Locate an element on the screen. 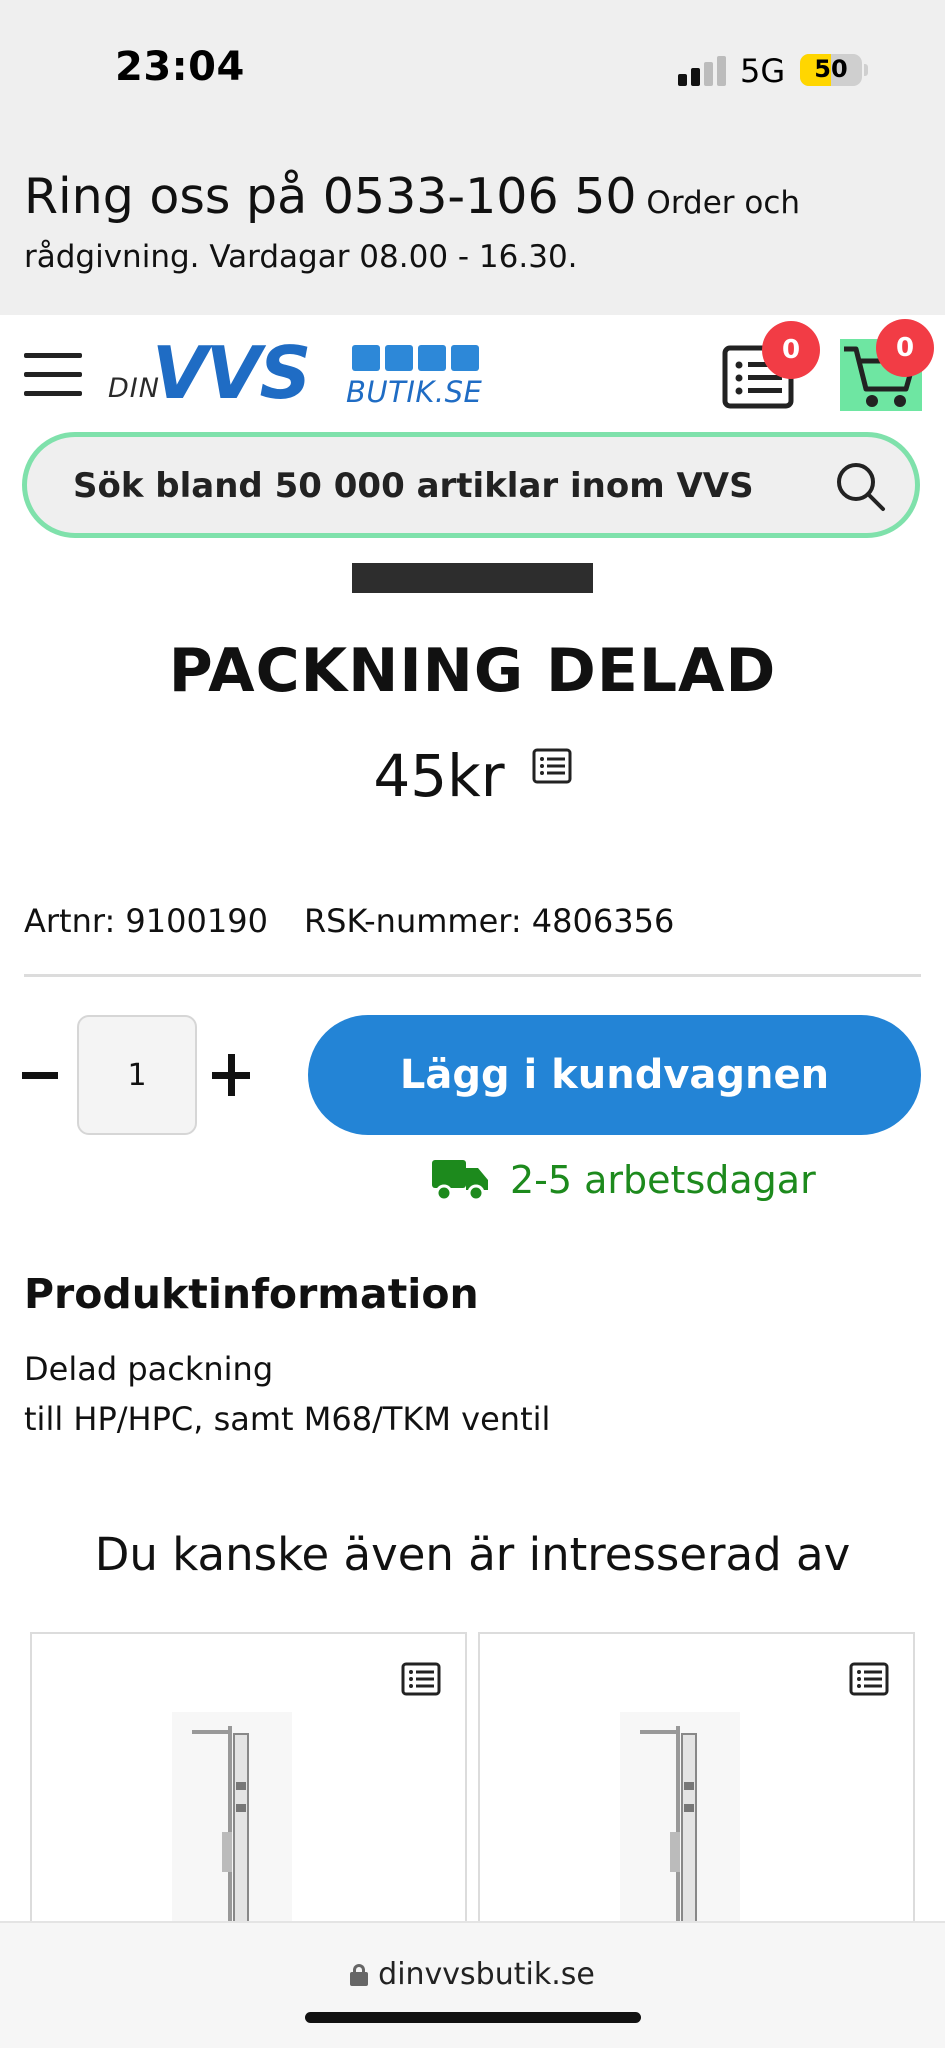  list-count-badge: 0 is located at coordinates (791, 350).